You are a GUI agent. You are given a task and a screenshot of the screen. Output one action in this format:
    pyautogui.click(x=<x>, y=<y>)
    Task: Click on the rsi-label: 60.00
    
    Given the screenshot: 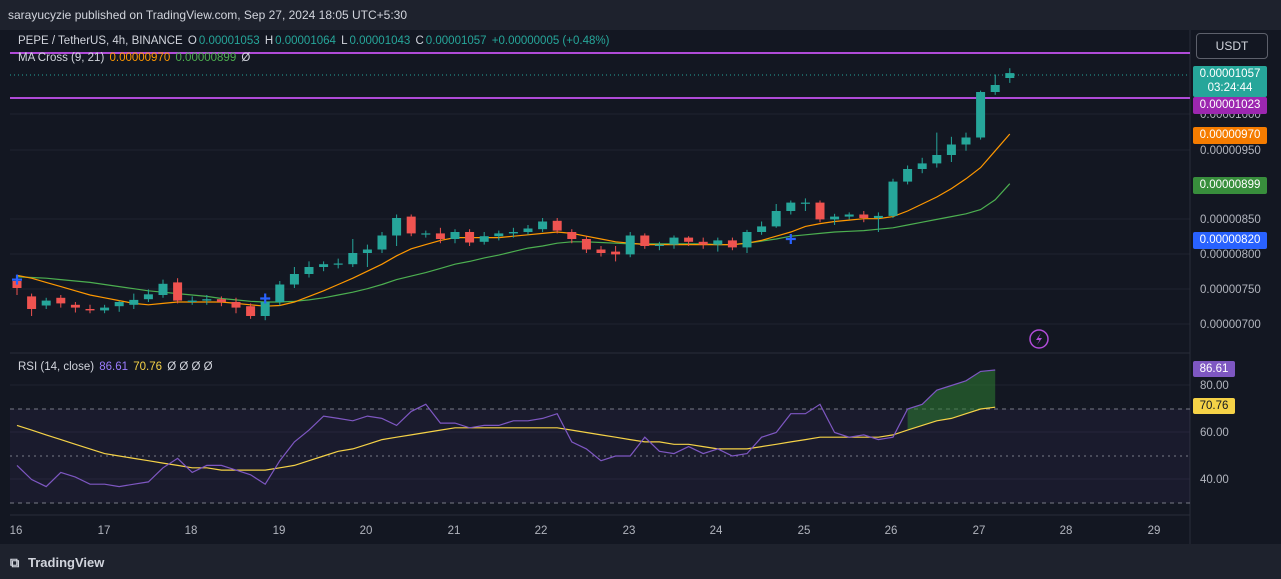 What is the action you would take?
    pyautogui.click(x=1214, y=433)
    